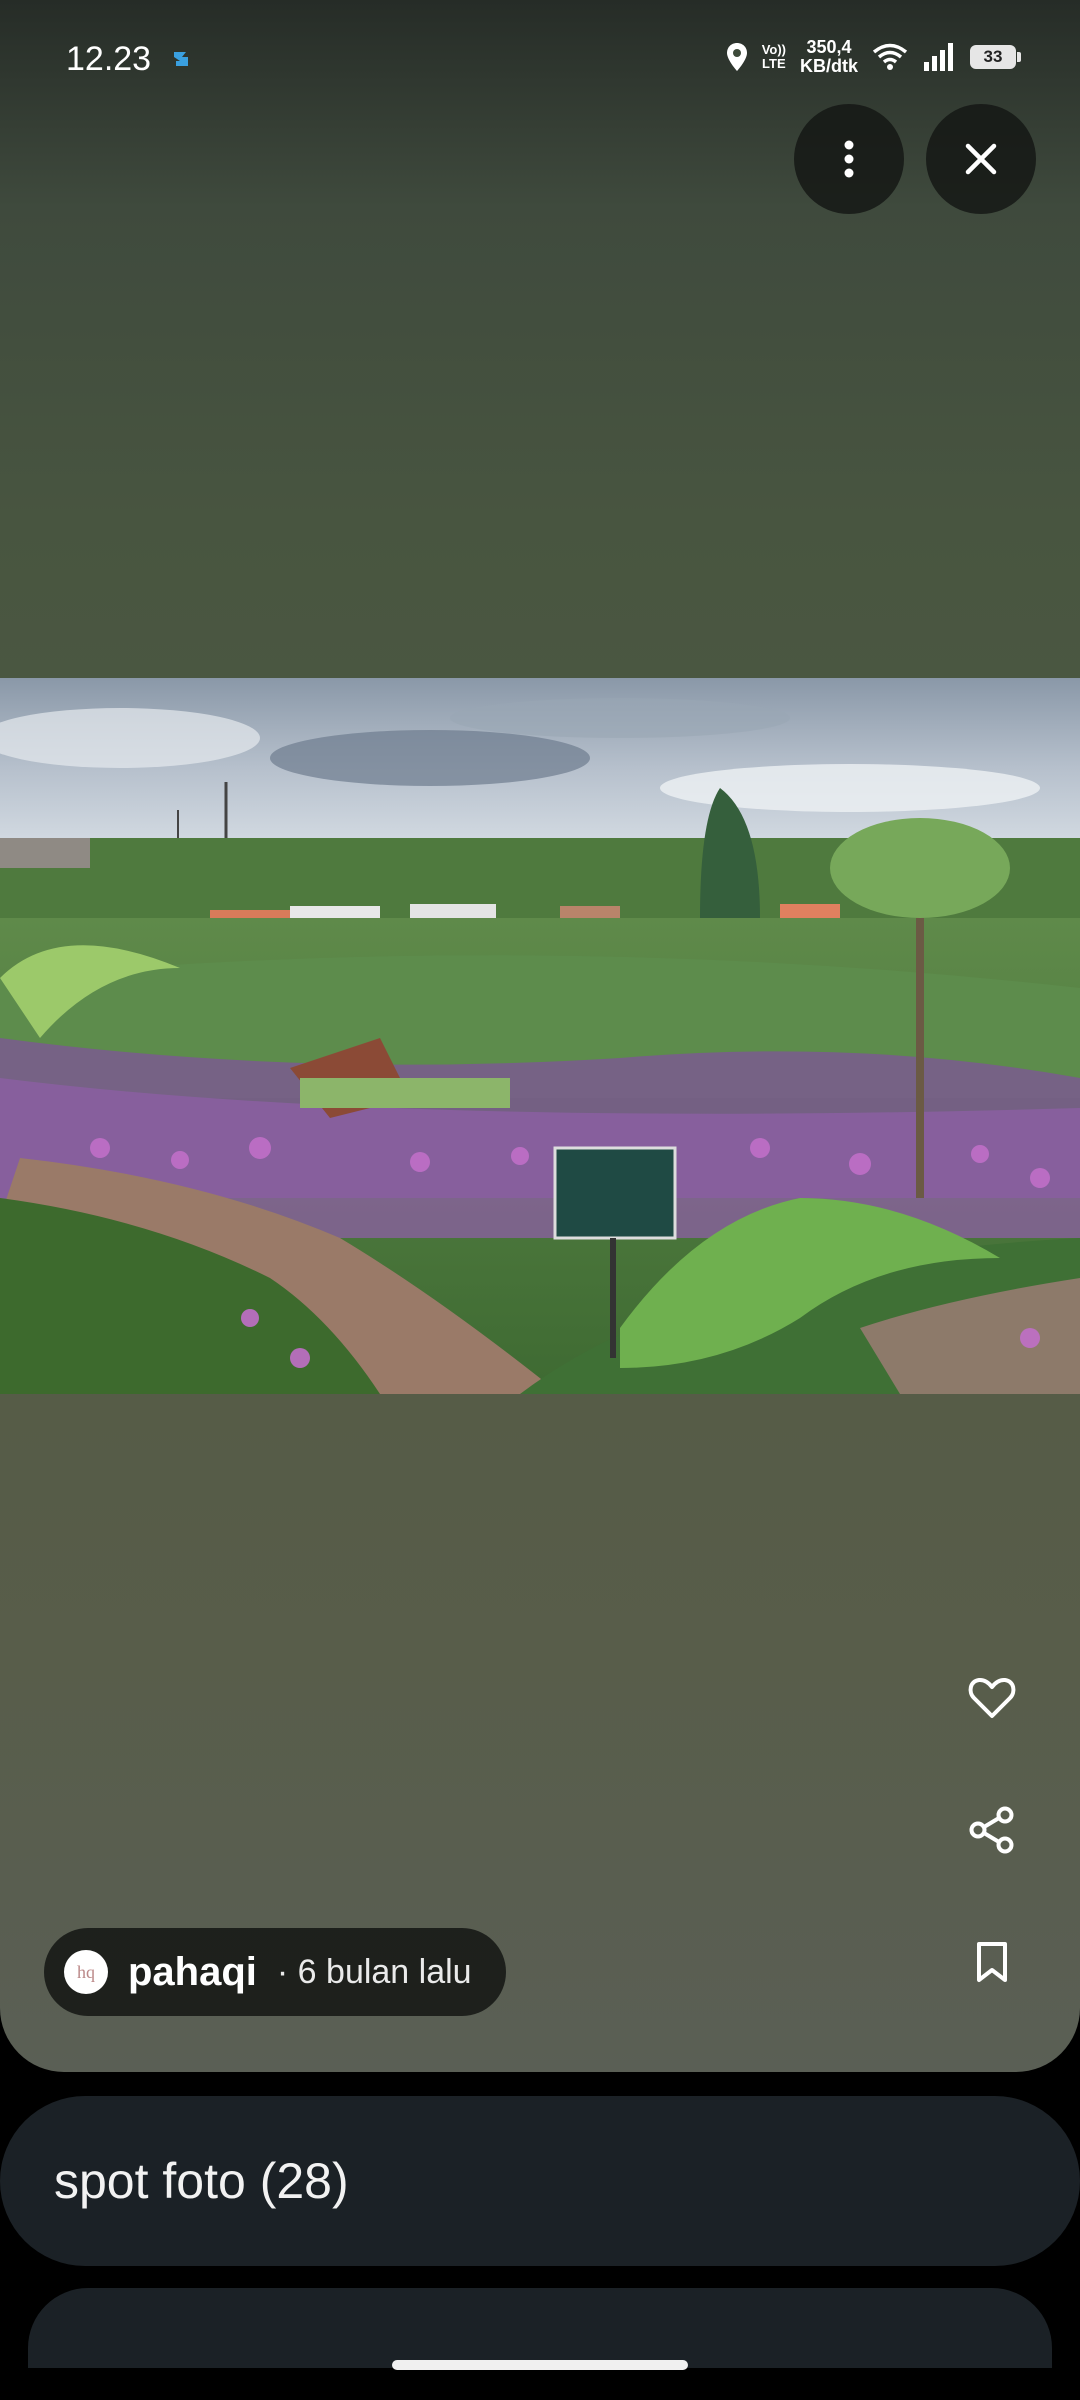  I want to click on status-indicators: Vo)) LTE 350,4 KB/dtk 33, so click(873, 56).